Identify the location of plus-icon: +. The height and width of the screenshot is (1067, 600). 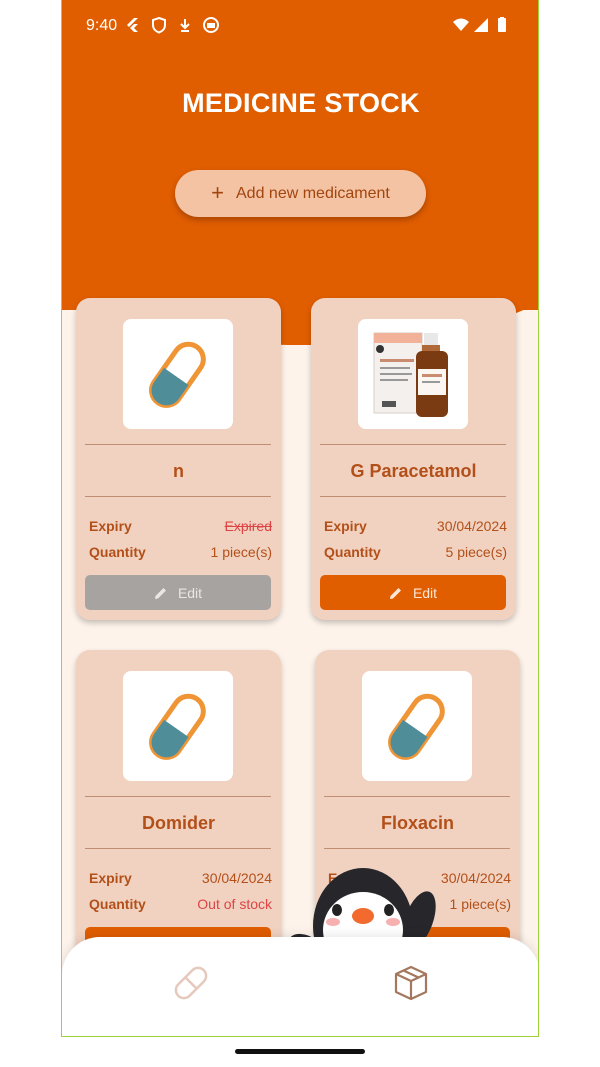
(217, 192).